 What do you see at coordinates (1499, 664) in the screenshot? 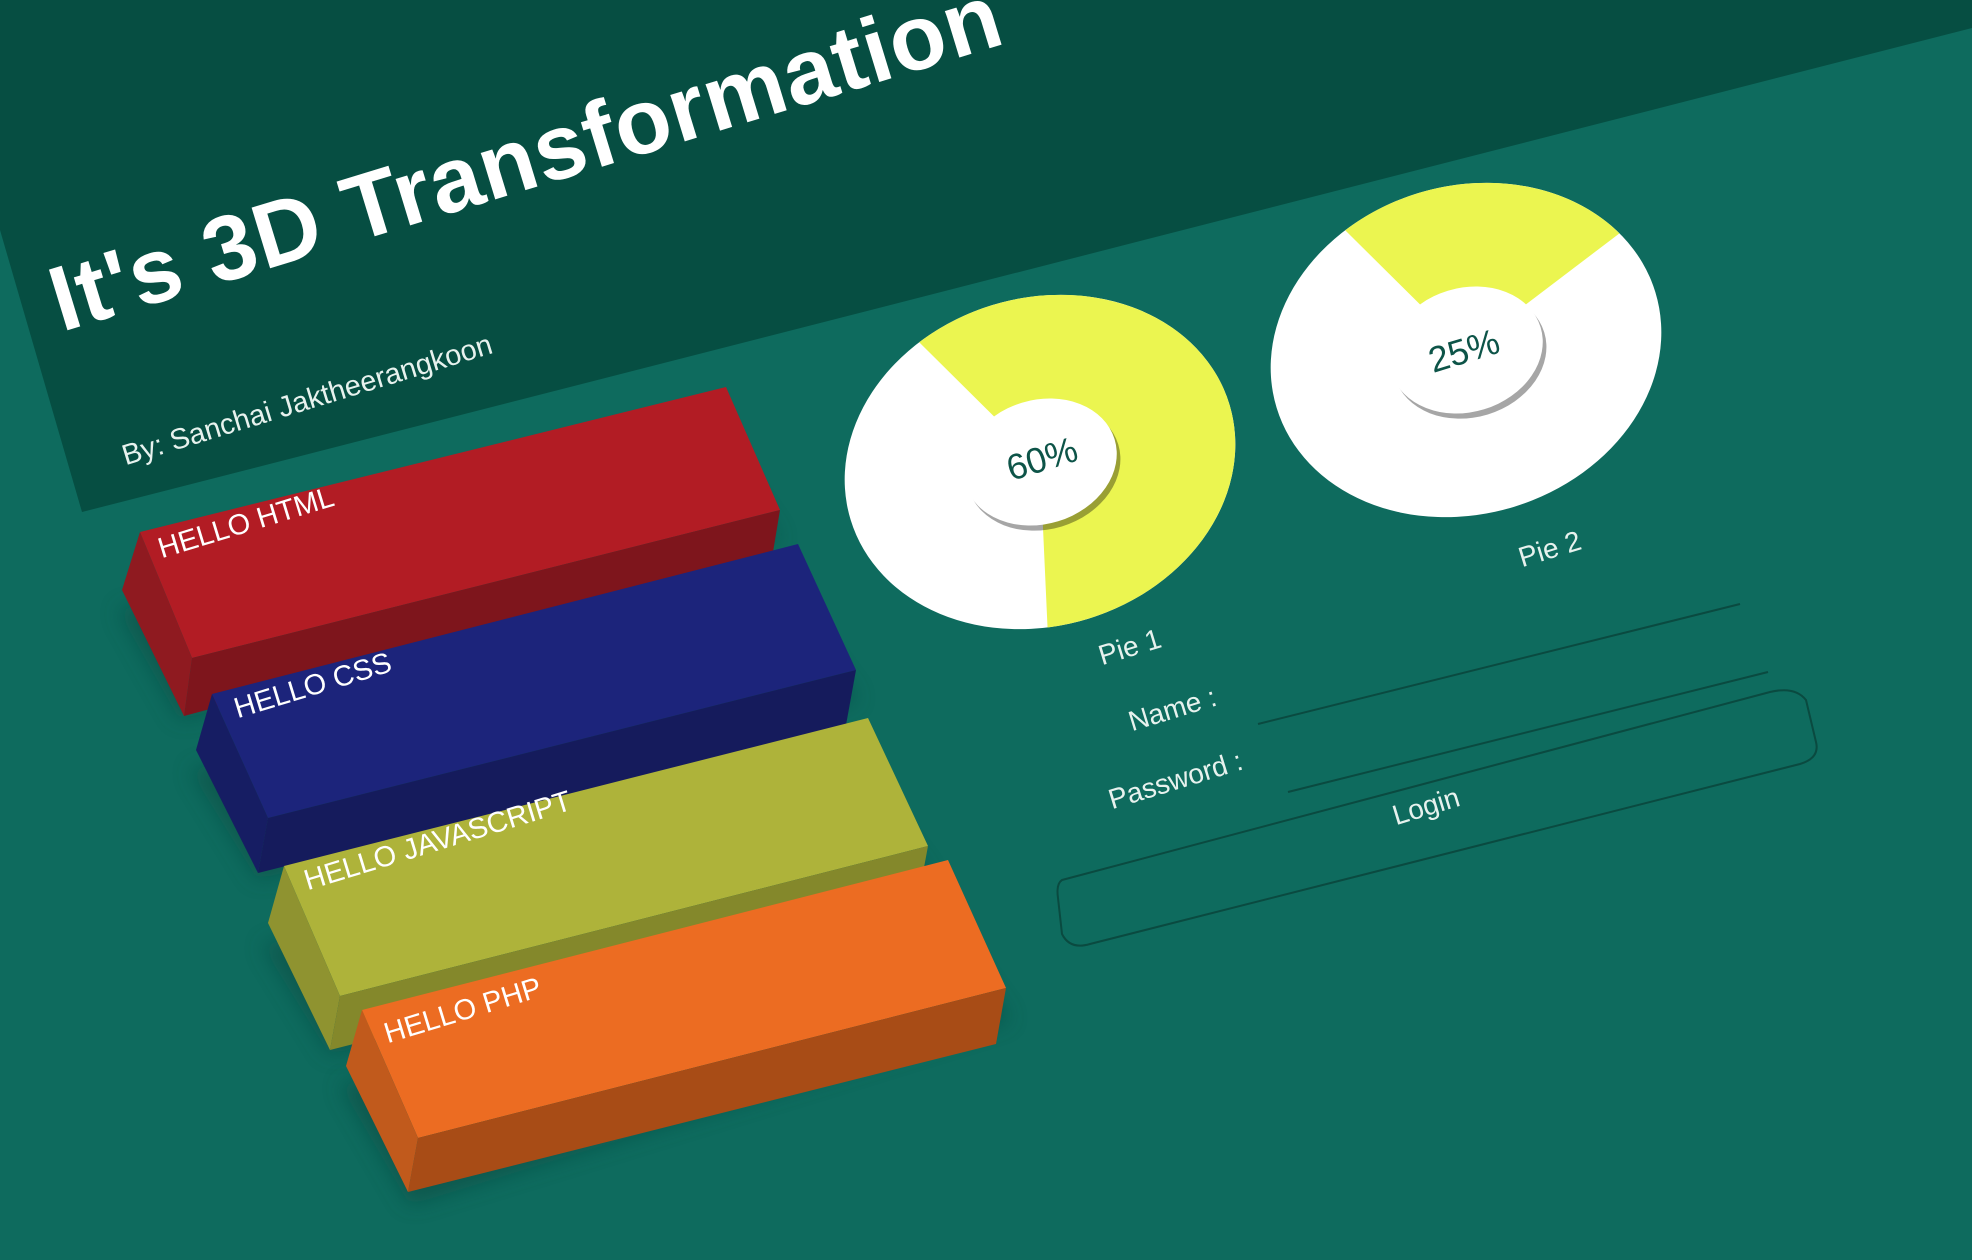
I see `name-input` at bounding box center [1499, 664].